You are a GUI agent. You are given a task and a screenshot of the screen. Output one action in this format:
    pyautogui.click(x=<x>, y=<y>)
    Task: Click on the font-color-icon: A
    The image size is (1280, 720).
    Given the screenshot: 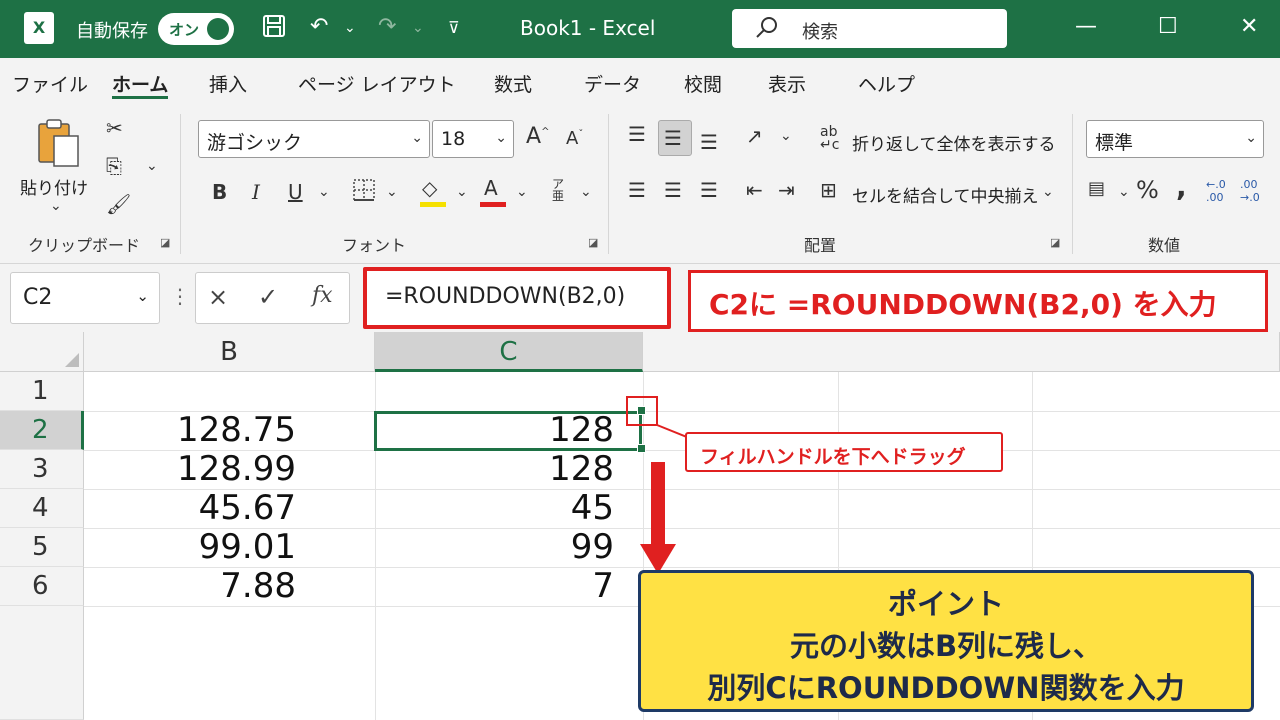 What is the action you would take?
    pyautogui.click(x=491, y=188)
    